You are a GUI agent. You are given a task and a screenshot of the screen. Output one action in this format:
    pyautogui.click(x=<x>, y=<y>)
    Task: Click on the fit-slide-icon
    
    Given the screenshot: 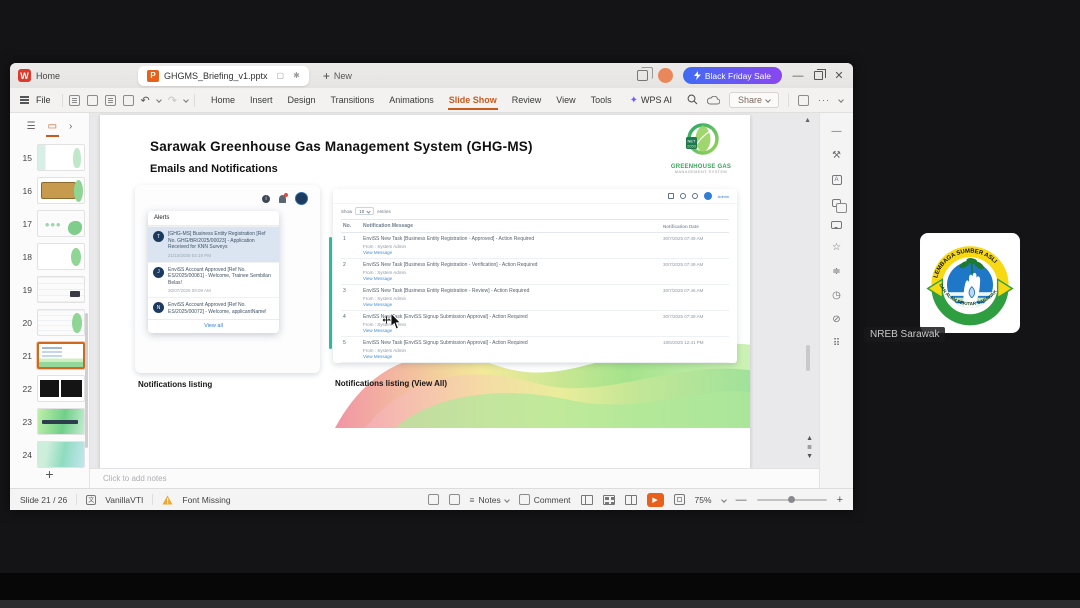 What is the action you would take?
    pyautogui.click(x=679, y=499)
    